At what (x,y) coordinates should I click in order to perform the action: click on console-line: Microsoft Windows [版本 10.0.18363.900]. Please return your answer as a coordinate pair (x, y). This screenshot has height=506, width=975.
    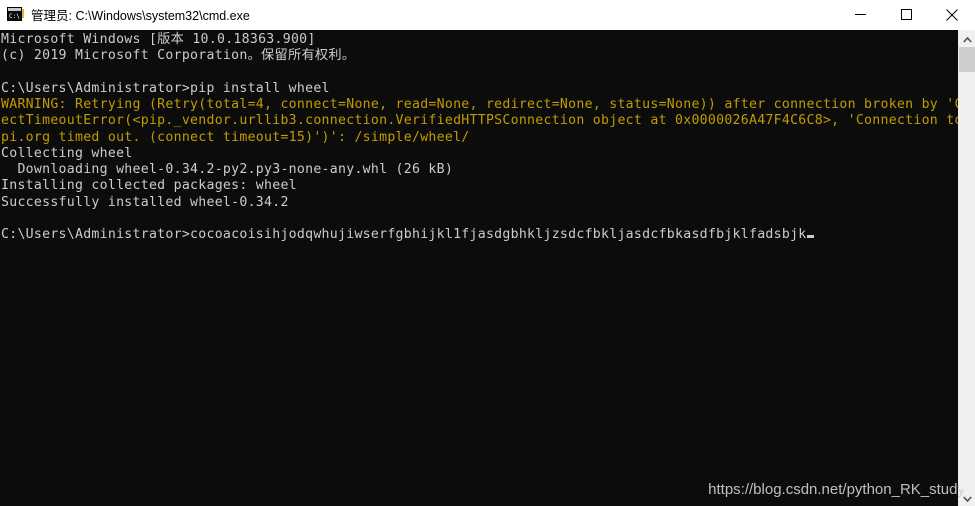
    Looking at the image, I should click on (158, 39).